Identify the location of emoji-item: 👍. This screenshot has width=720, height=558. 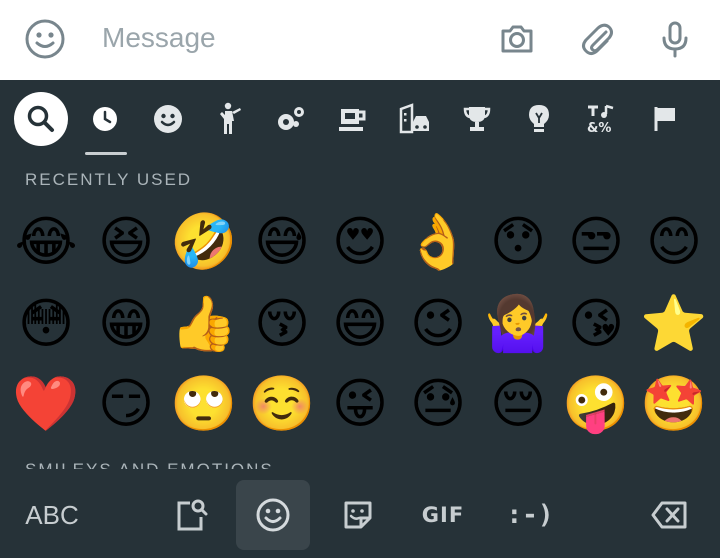
(203, 324).